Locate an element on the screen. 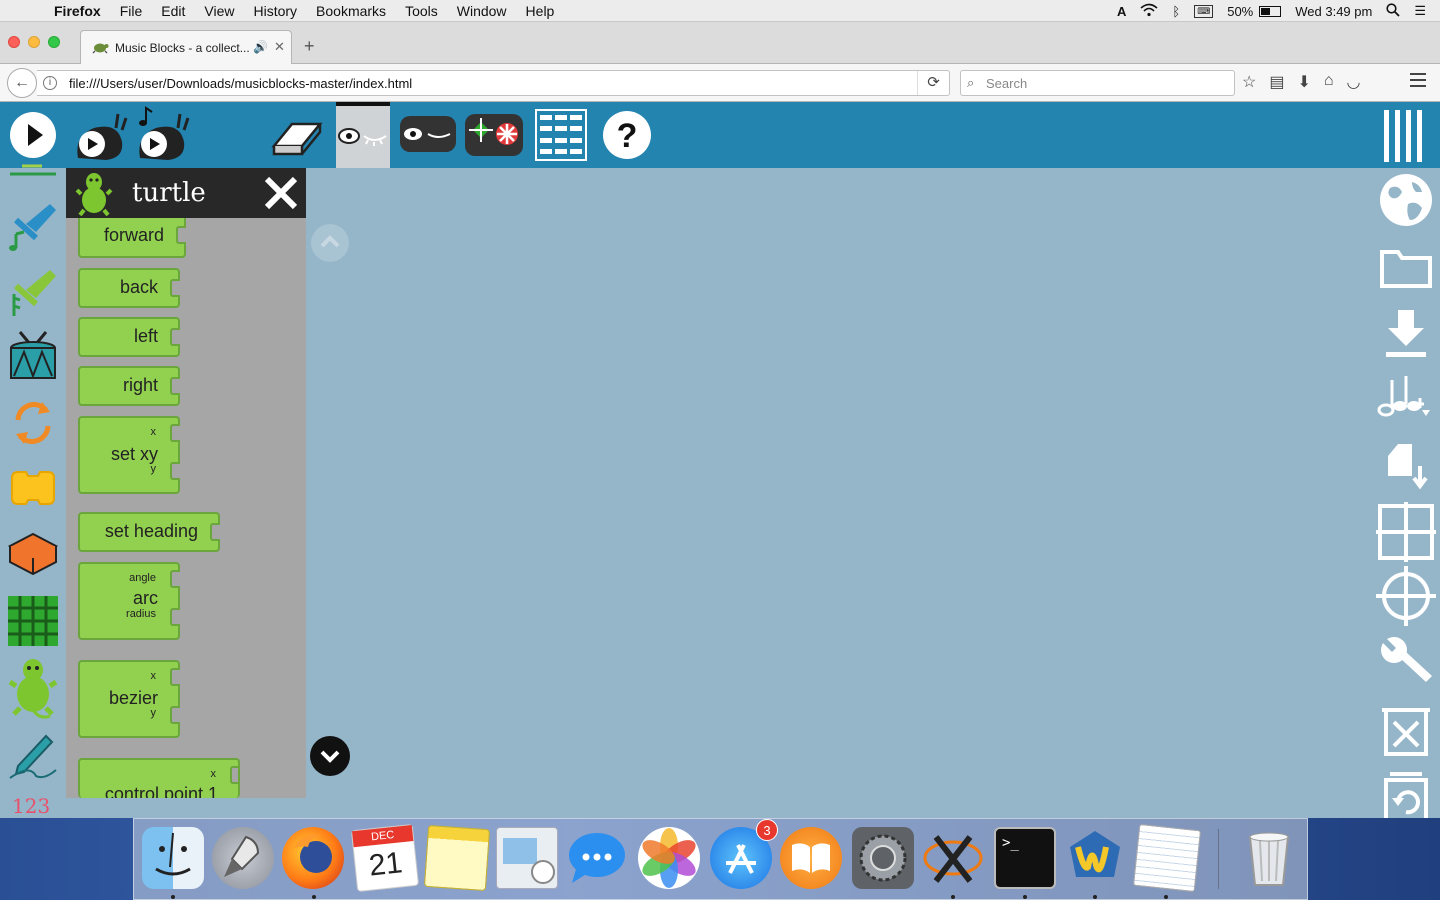  planet-icon is located at coordinates (1406, 200).